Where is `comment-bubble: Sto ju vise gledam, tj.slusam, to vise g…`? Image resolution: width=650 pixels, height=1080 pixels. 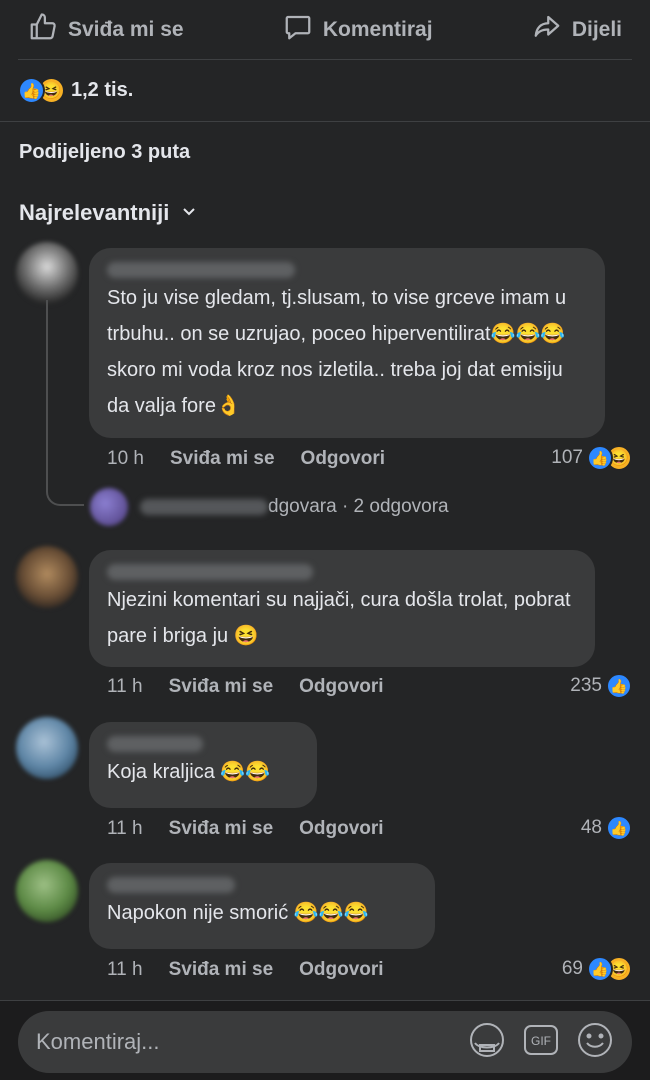
comment-bubble: Sto ju vise gledam, tj.slusam, to vise g… is located at coordinates (347, 343).